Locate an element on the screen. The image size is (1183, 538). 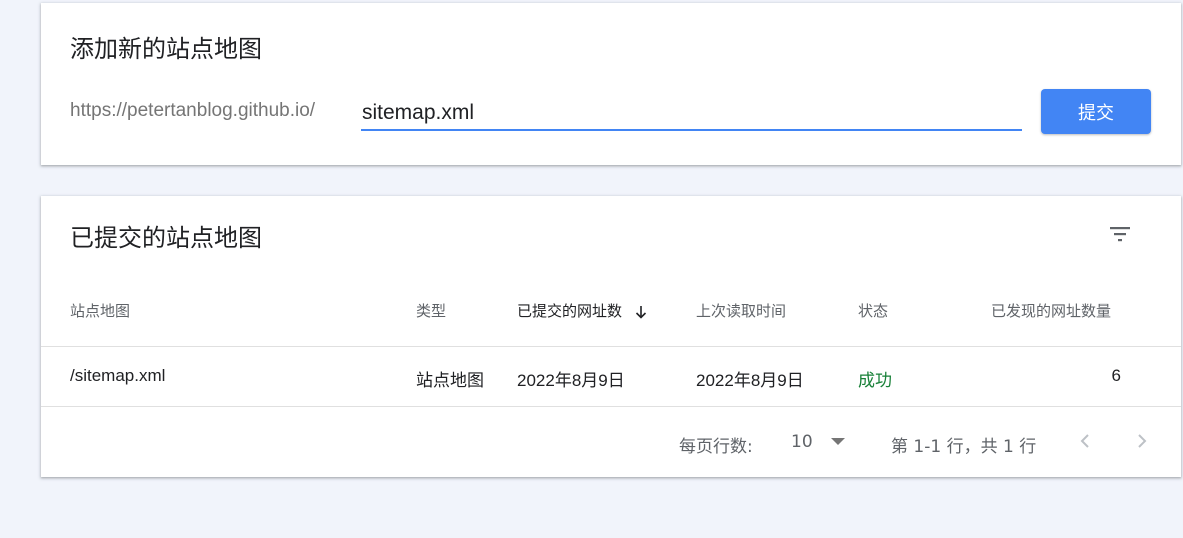
rows-per-page-select: 10 is located at coordinates (802, 442).